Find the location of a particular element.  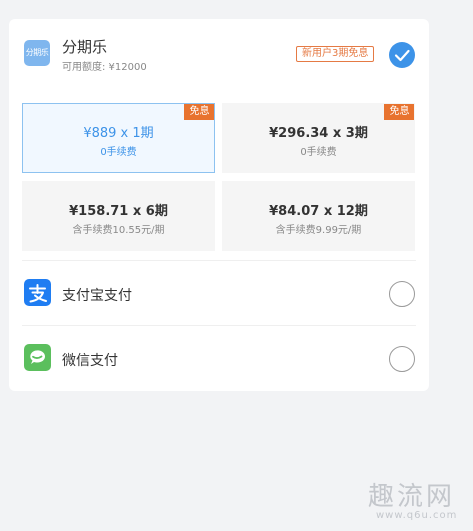

wechat-icon is located at coordinates (37, 357).